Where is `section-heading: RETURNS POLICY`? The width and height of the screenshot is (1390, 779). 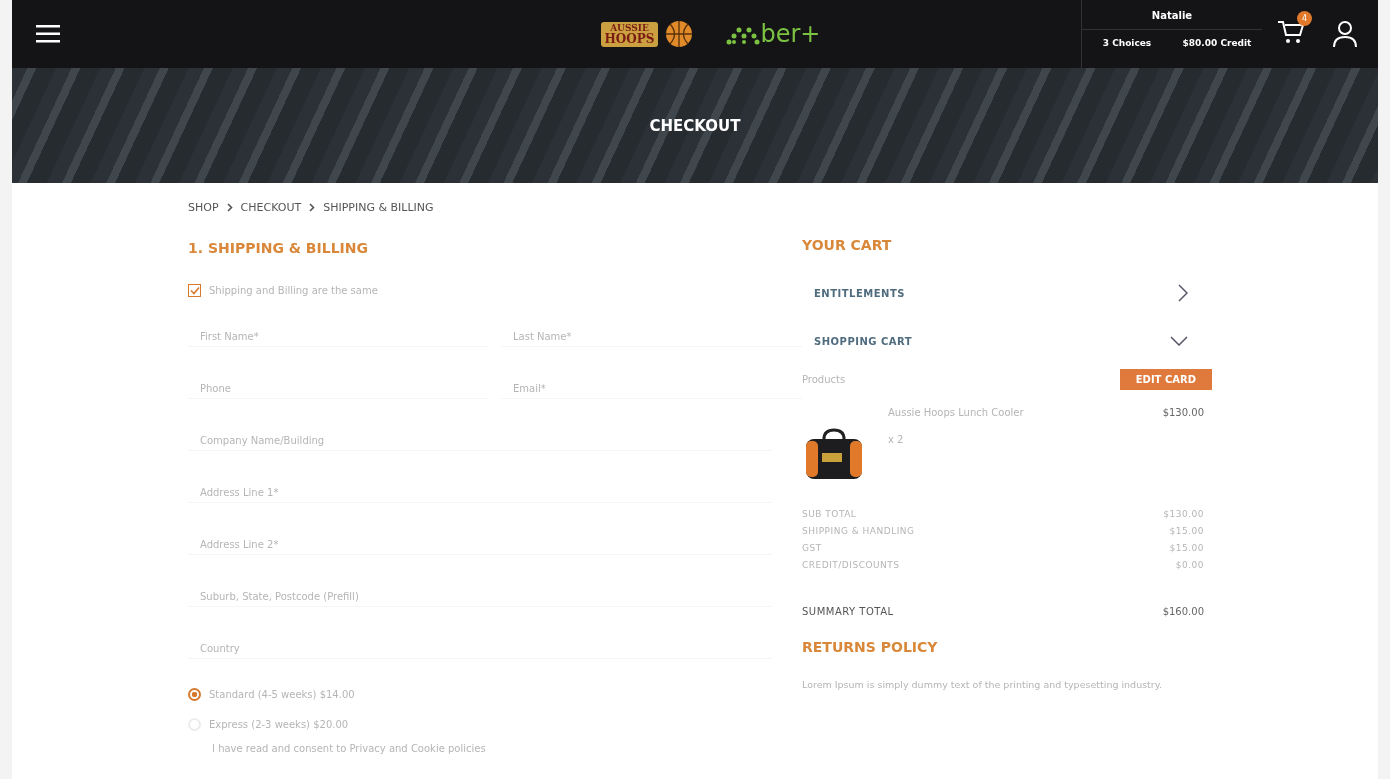
section-heading: RETURNS POLICY is located at coordinates (870, 647).